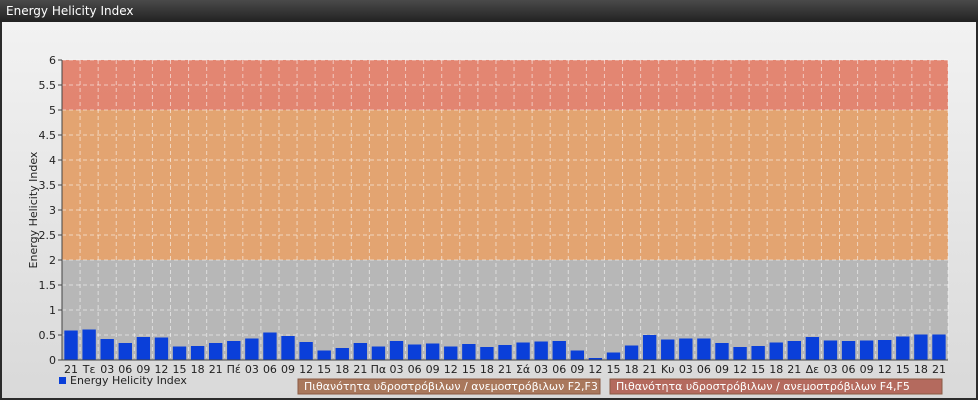 The height and width of the screenshot is (400, 978). I want to click on x-tick-label: Δε, so click(813, 369).